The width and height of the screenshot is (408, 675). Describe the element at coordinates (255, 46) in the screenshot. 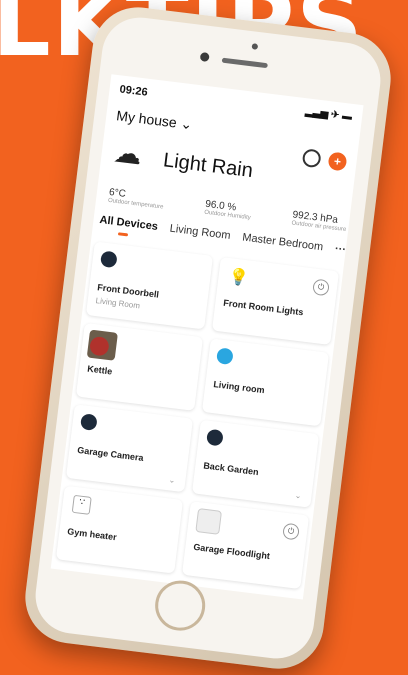

I see `front-camera-icon` at that location.